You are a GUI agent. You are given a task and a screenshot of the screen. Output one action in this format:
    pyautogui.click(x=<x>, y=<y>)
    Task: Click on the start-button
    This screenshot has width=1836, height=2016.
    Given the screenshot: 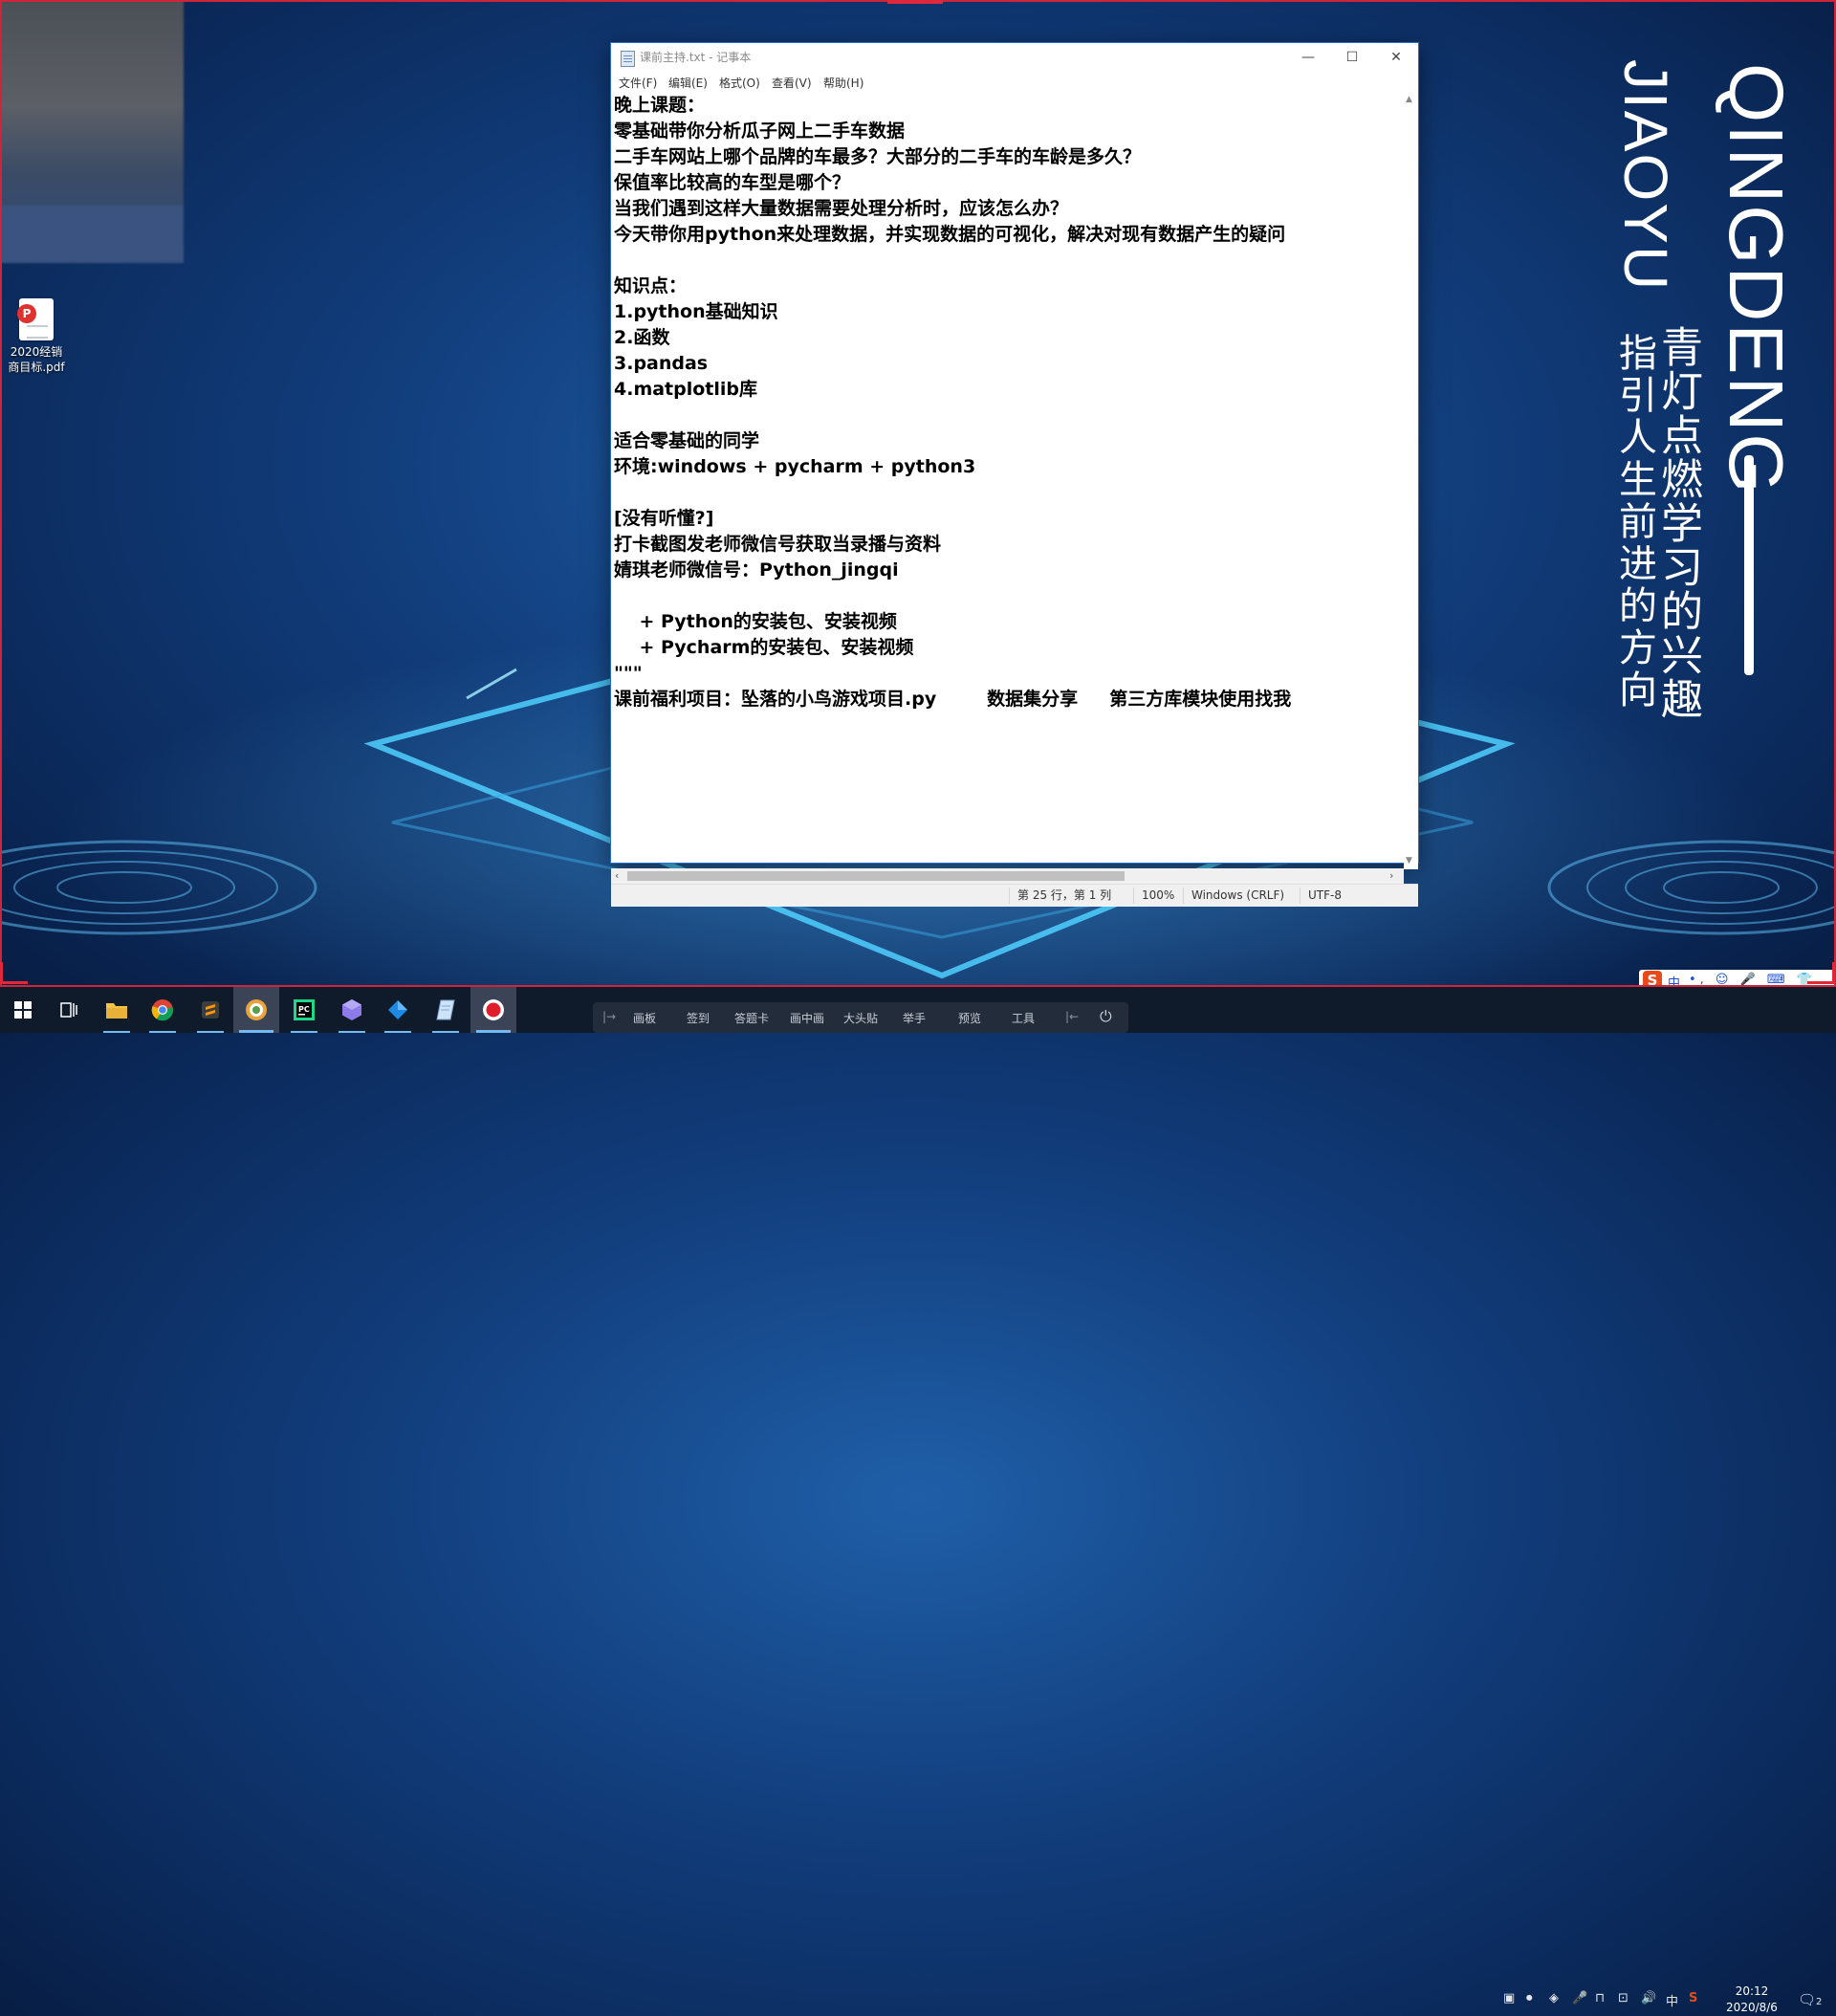 What is the action you would take?
    pyautogui.click(x=23, y=1010)
    